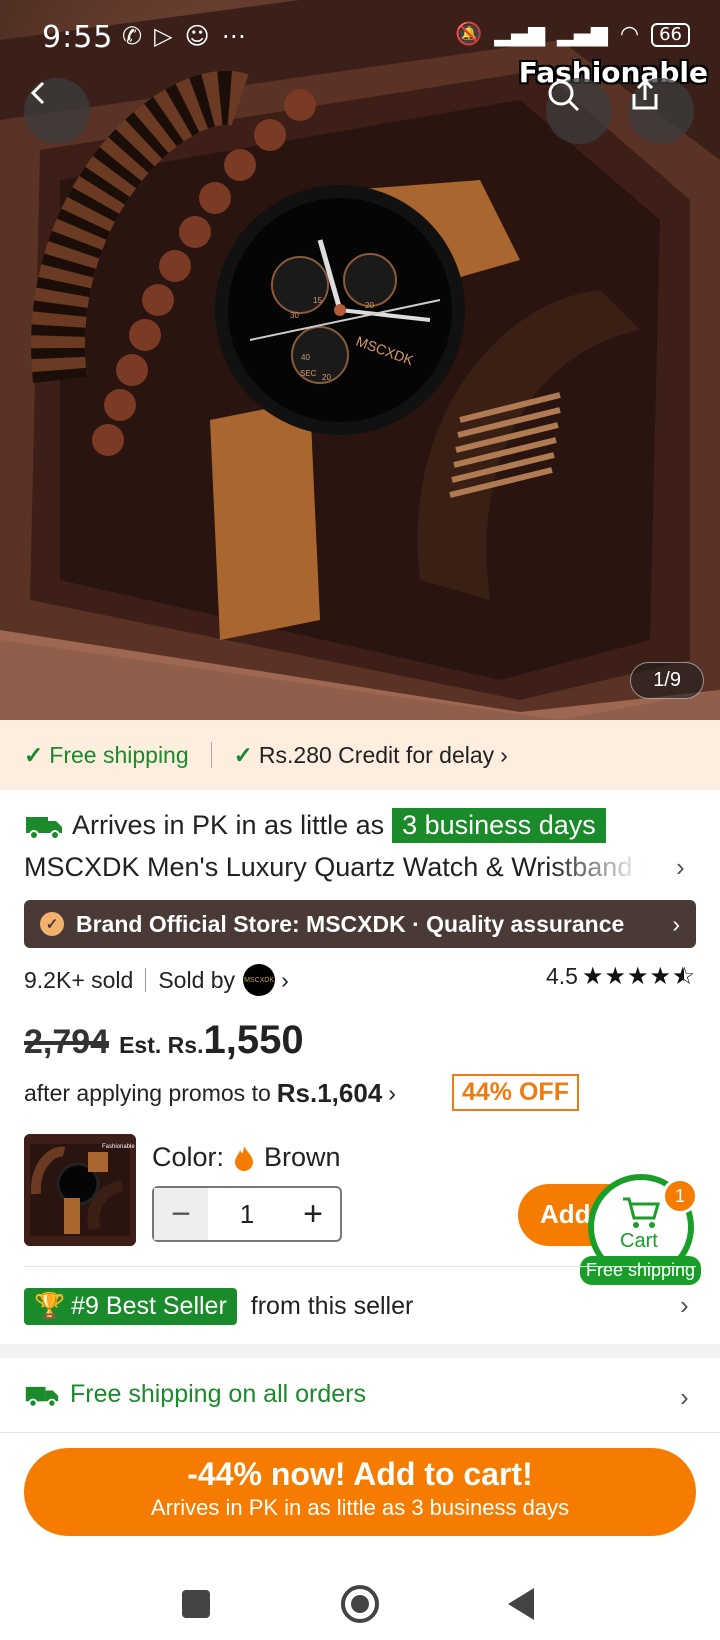 The image size is (720, 1640). Describe the element at coordinates (118, 1147) in the screenshot. I see `thumb-watermark: Fashionable` at that location.